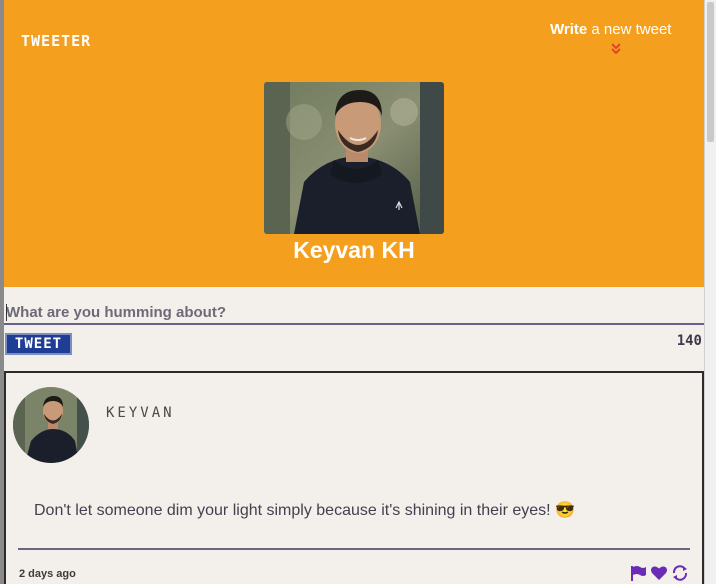  Describe the element at coordinates (56, 41) in the screenshot. I see `brand-logo: TWEETER` at that location.